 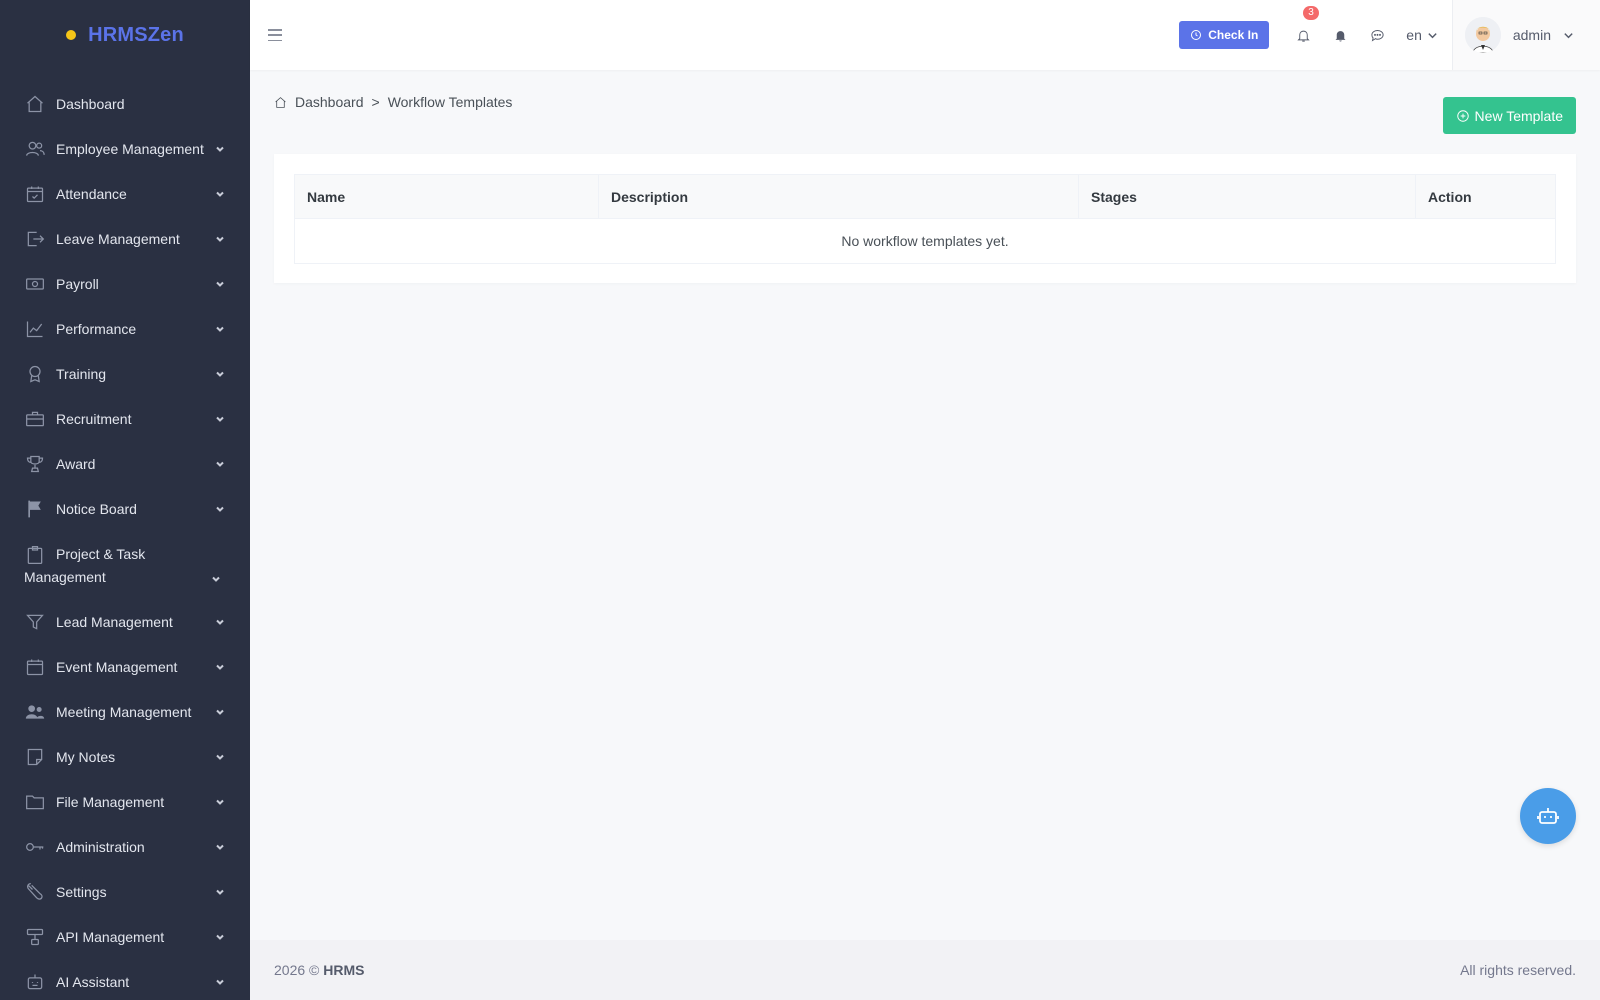 I want to click on sidebar-item-award: Award, so click(x=125, y=463).